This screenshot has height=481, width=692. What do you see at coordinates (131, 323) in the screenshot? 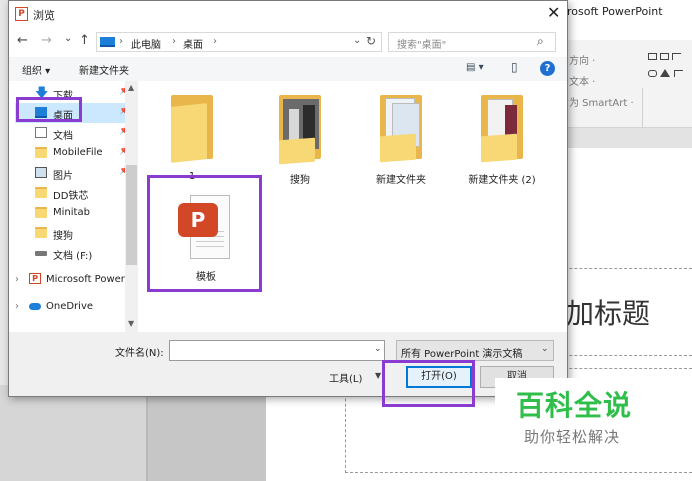
I see `scroll-down-icon: ▼` at bounding box center [131, 323].